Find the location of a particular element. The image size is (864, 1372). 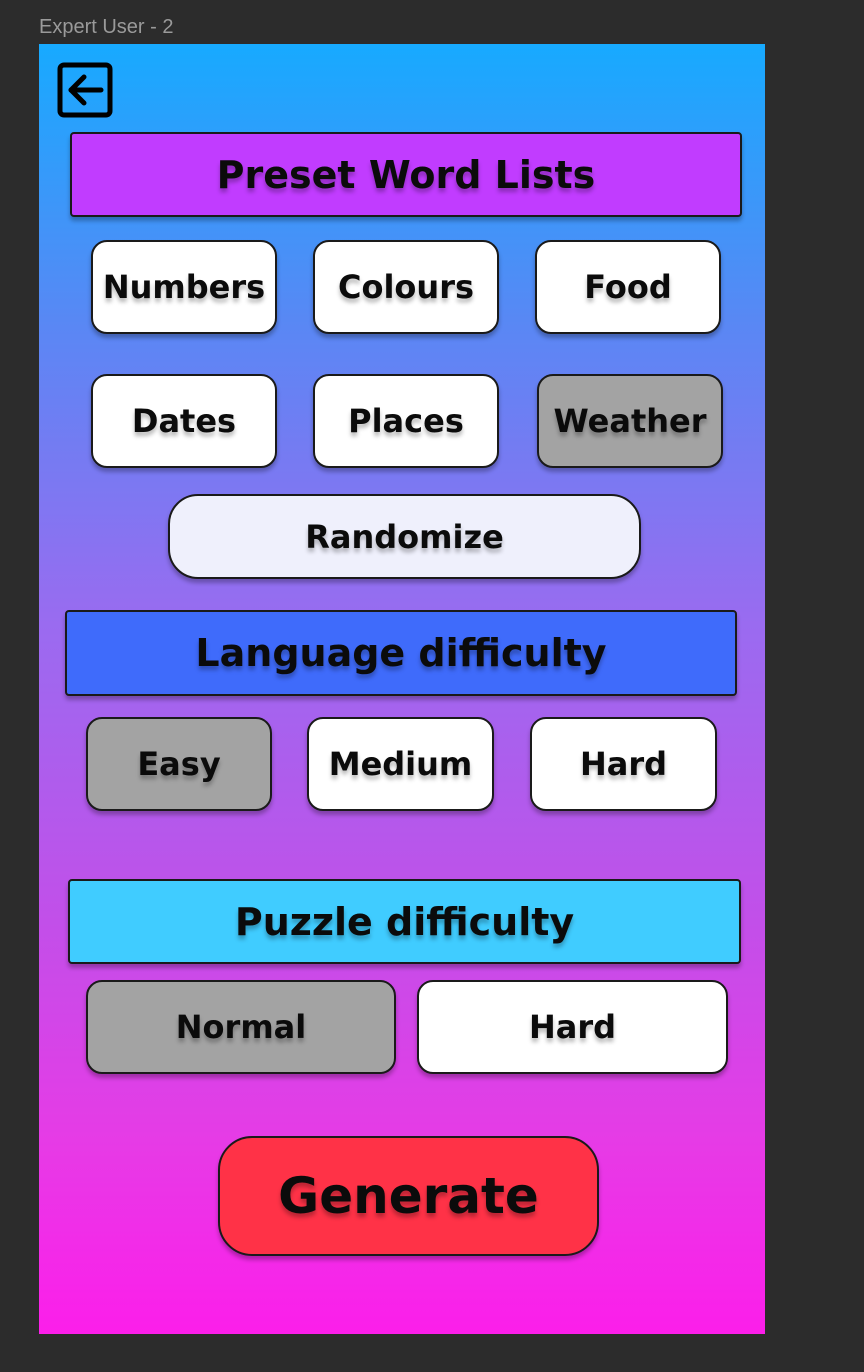

list-button-colours: Colours is located at coordinates (406, 287).